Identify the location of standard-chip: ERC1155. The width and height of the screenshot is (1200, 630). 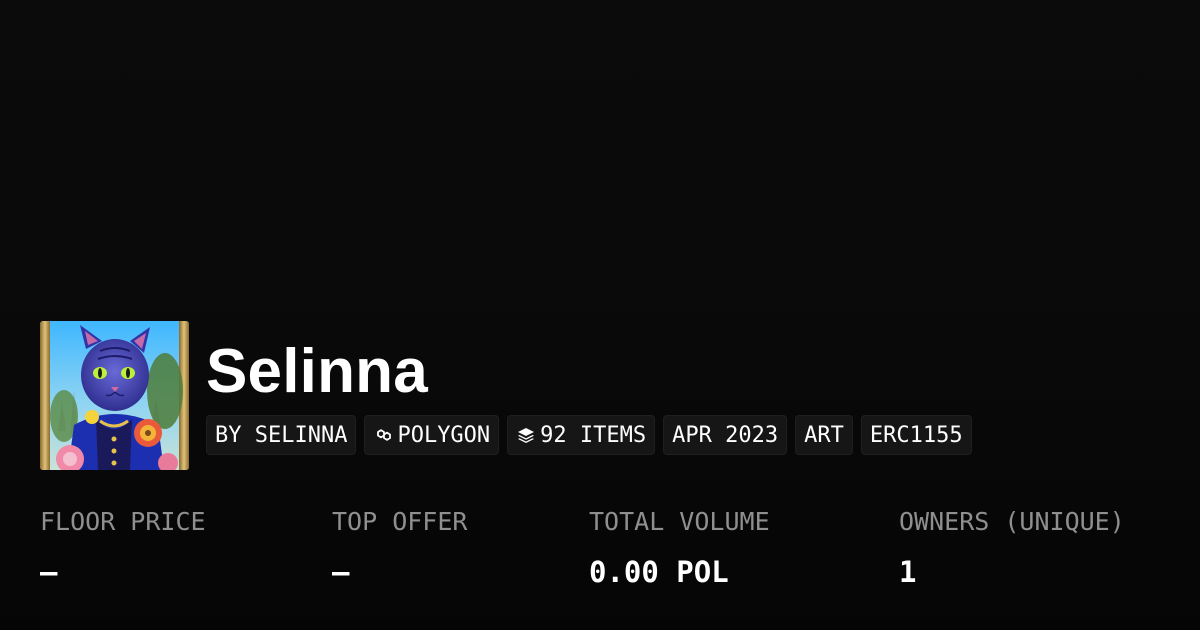
(916, 435).